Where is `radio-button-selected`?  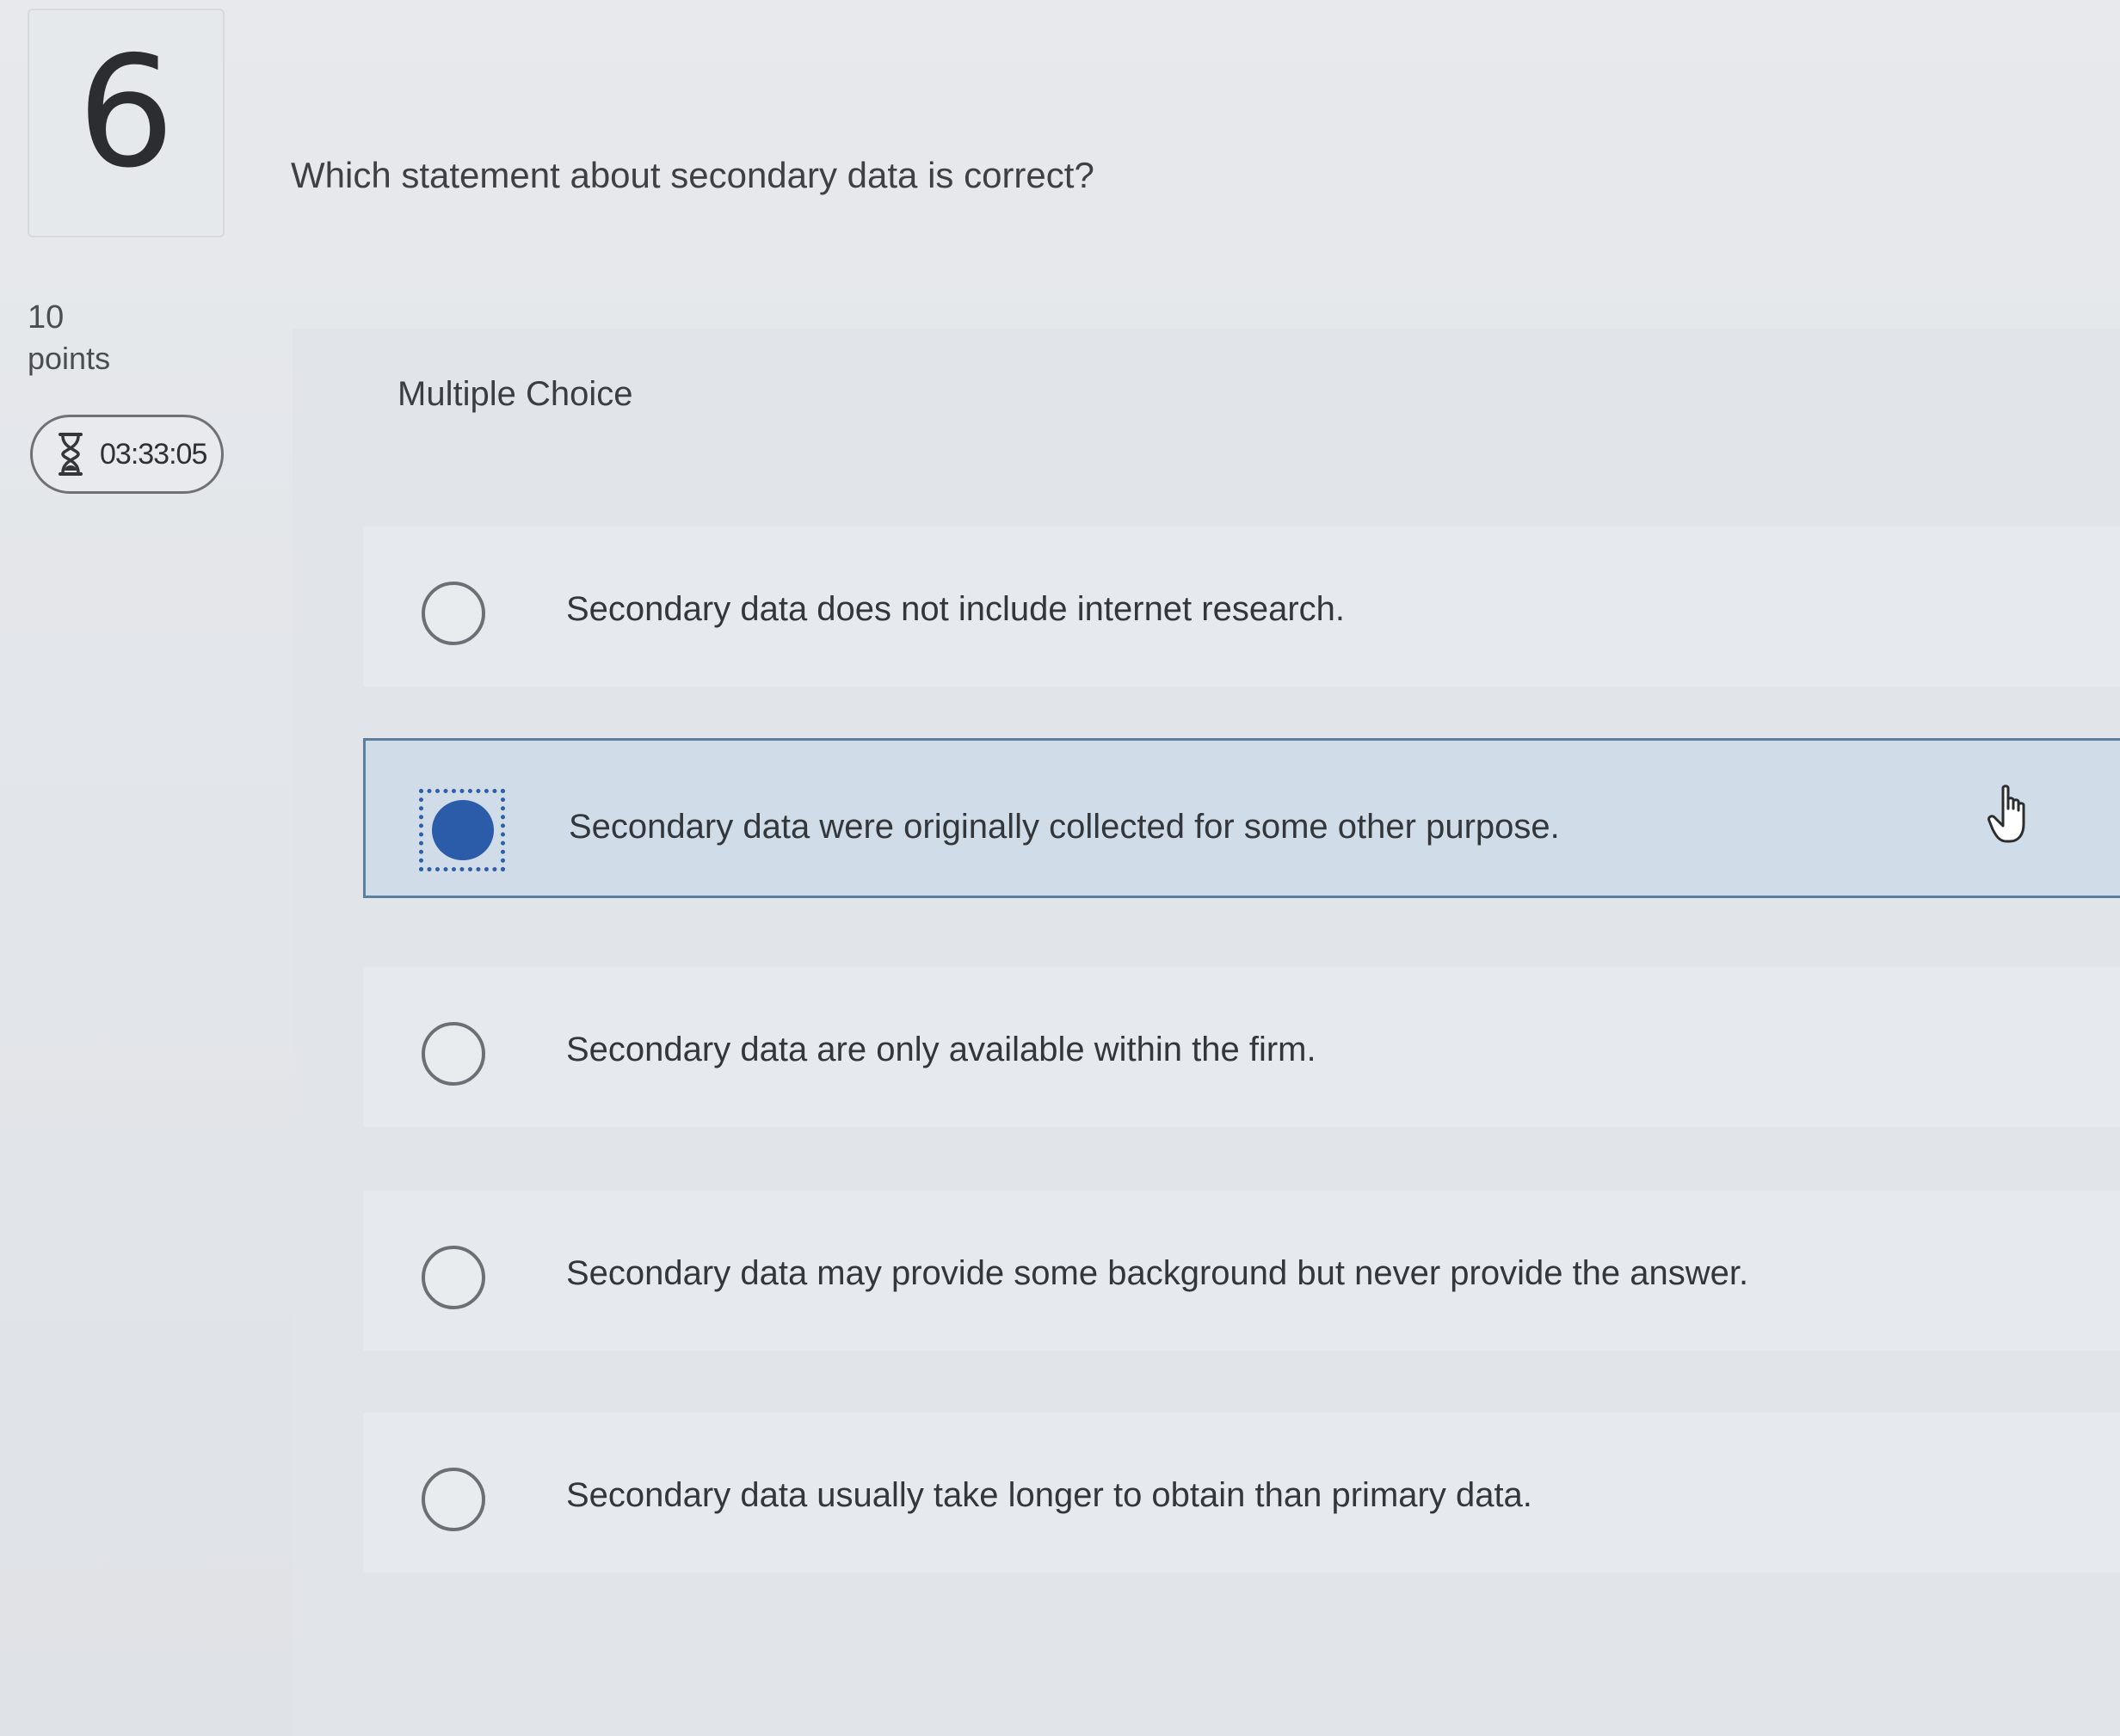 radio-button-selected is located at coordinates (462, 830).